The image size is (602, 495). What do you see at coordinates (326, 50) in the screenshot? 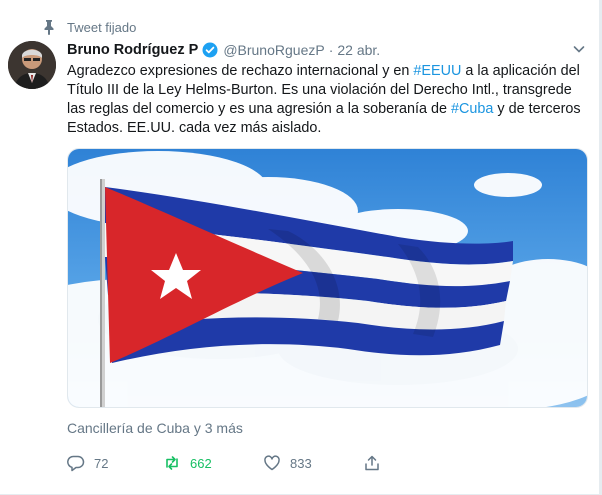
I see `tweet-header: Bruno Rodríguez P @BrunoRguezP · 22 abr.` at bounding box center [326, 50].